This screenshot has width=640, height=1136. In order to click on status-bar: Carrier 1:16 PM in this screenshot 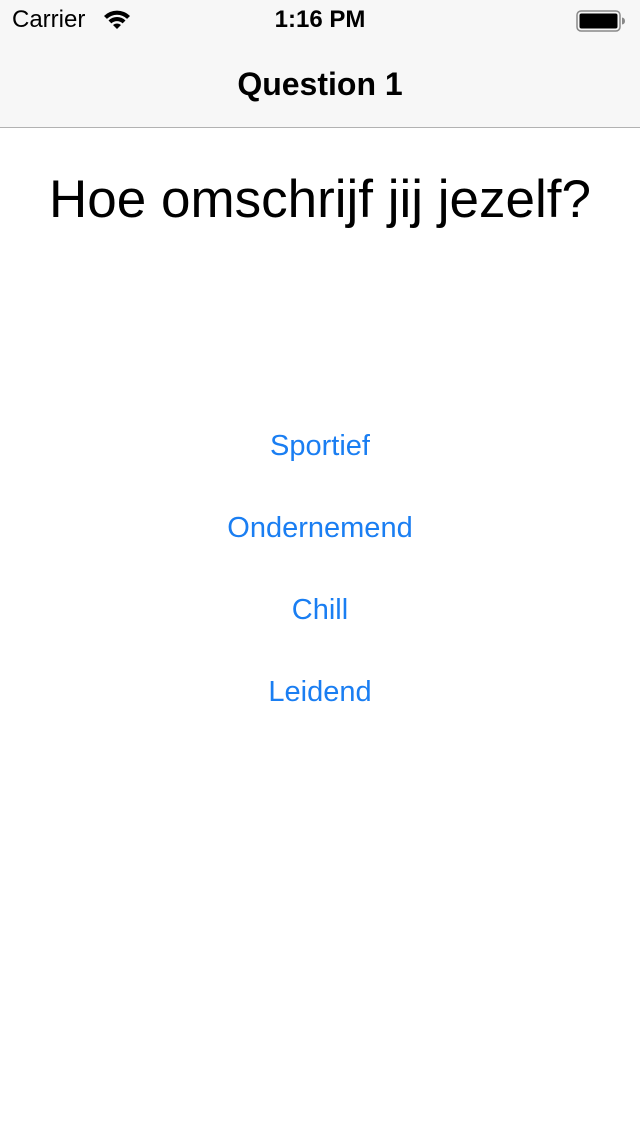, I will do `click(320, 20)`.